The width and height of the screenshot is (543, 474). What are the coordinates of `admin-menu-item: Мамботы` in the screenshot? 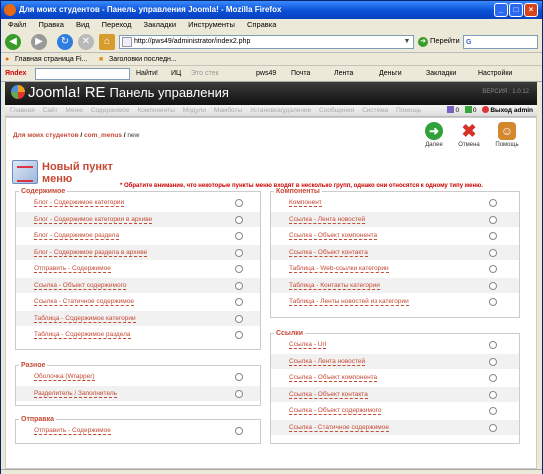 It's located at (228, 110).